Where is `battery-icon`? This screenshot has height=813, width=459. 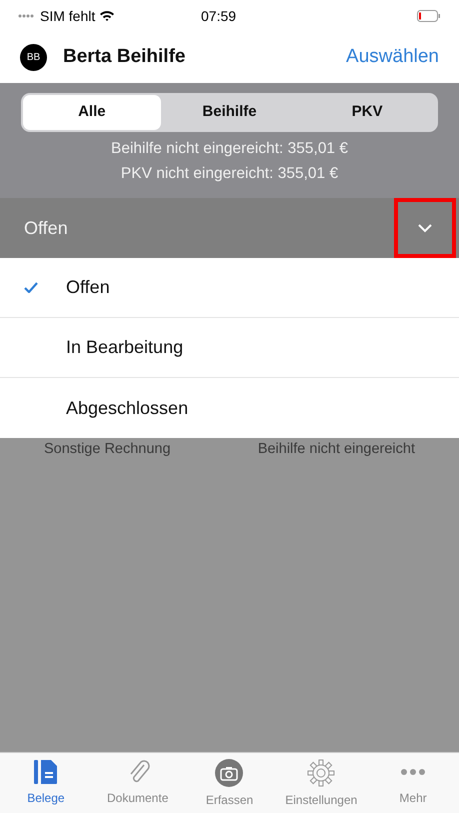 battery-icon is located at coordinates (429, 16).